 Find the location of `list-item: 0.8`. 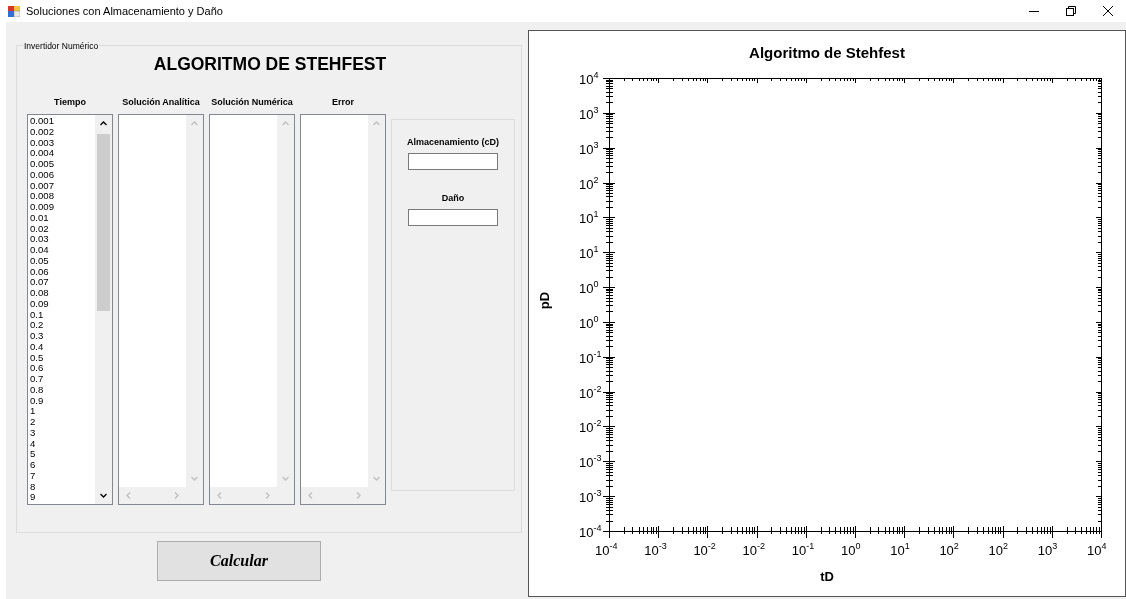

list-item: 0.8 is located at coordinates (61, 390).